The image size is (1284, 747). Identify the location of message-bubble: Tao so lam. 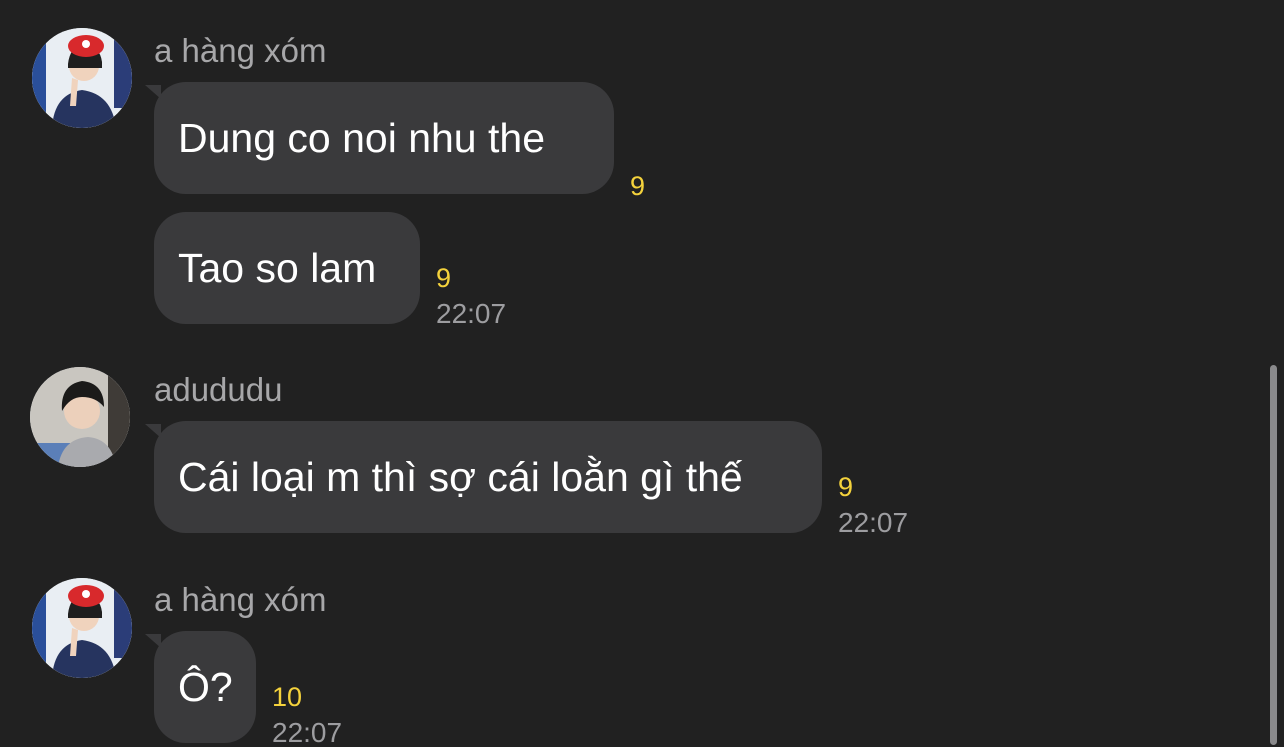
(287, 268).